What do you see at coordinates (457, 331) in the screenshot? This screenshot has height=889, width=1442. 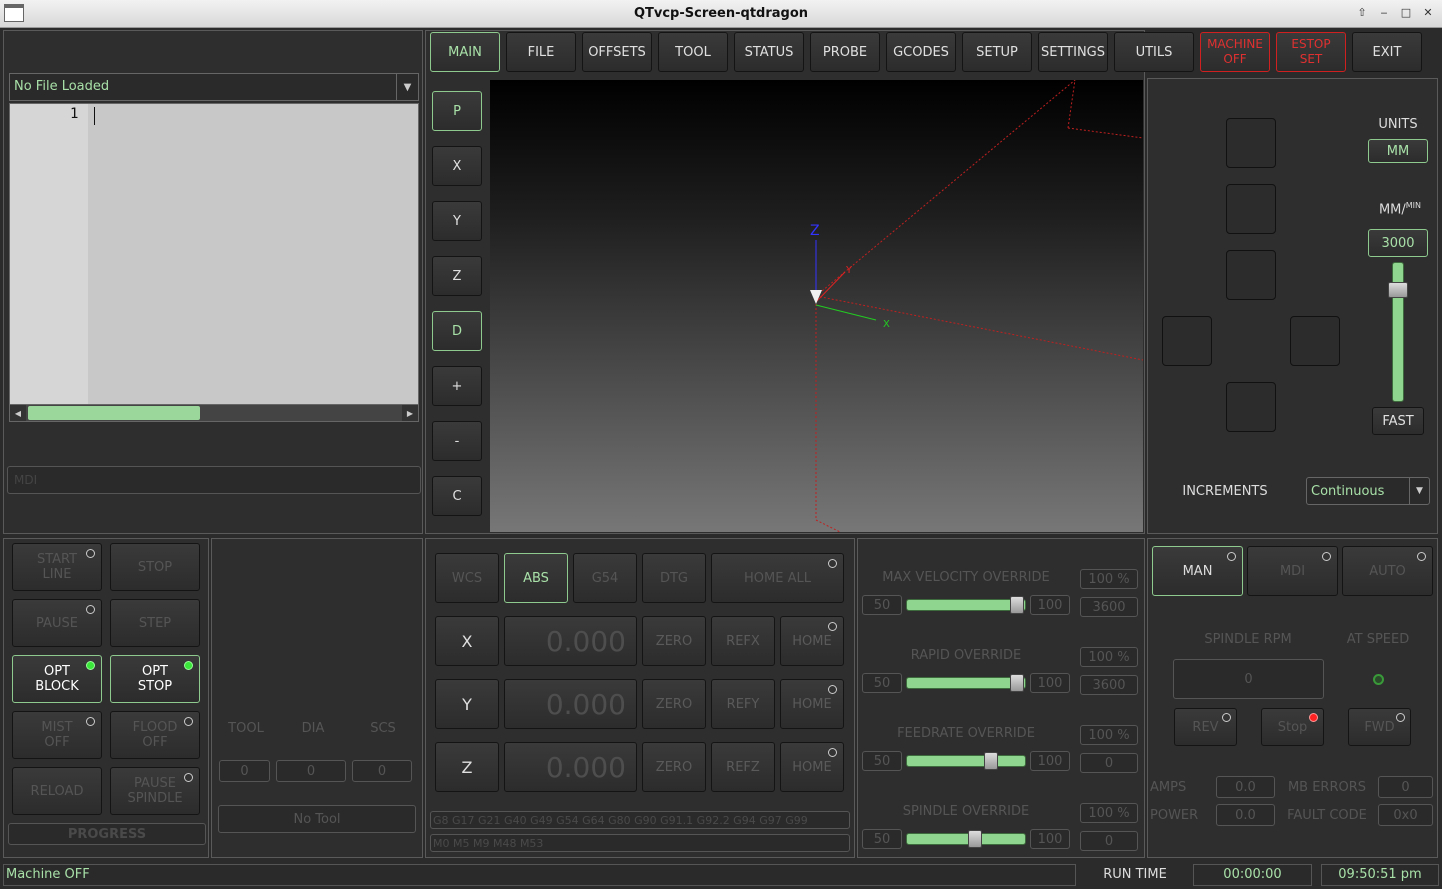 I see `view-d-button: D` at bounding box center [457, 331].